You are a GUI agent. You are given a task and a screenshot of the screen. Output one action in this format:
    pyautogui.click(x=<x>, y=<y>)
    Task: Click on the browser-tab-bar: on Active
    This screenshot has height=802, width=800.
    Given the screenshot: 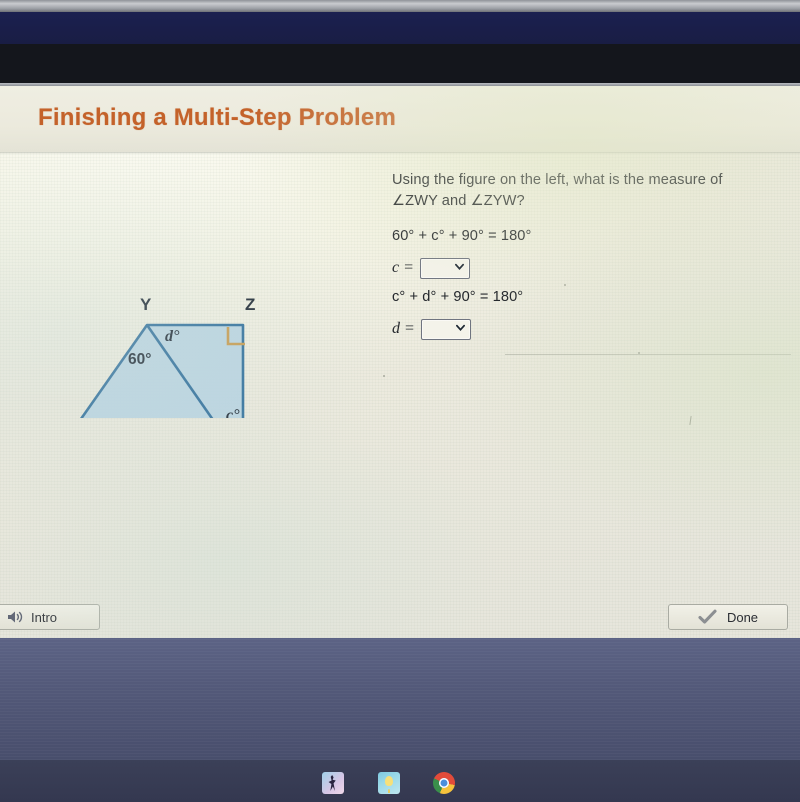 What is the action you would take?
    pyautogui.click(x=400, y=77)
    